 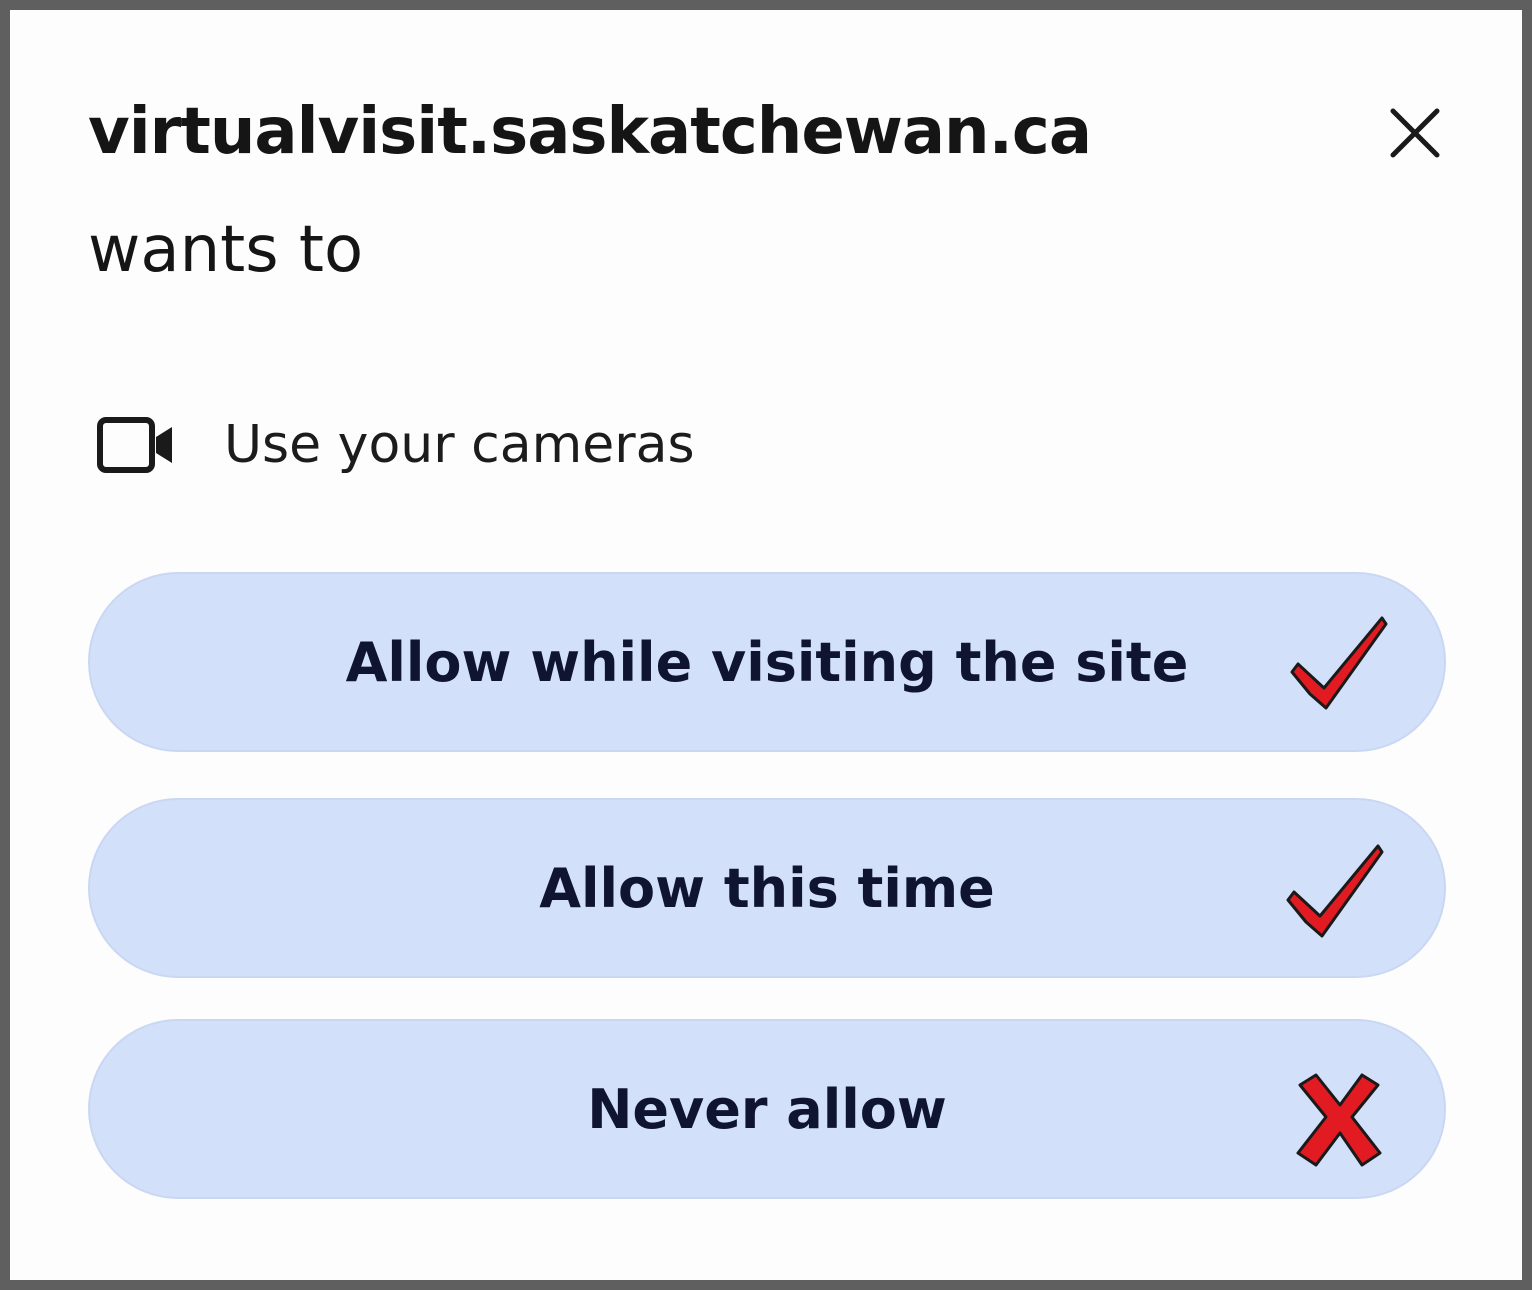 I want to click on allow-this-time-button: Allow this time, so click(x=767, y=888).